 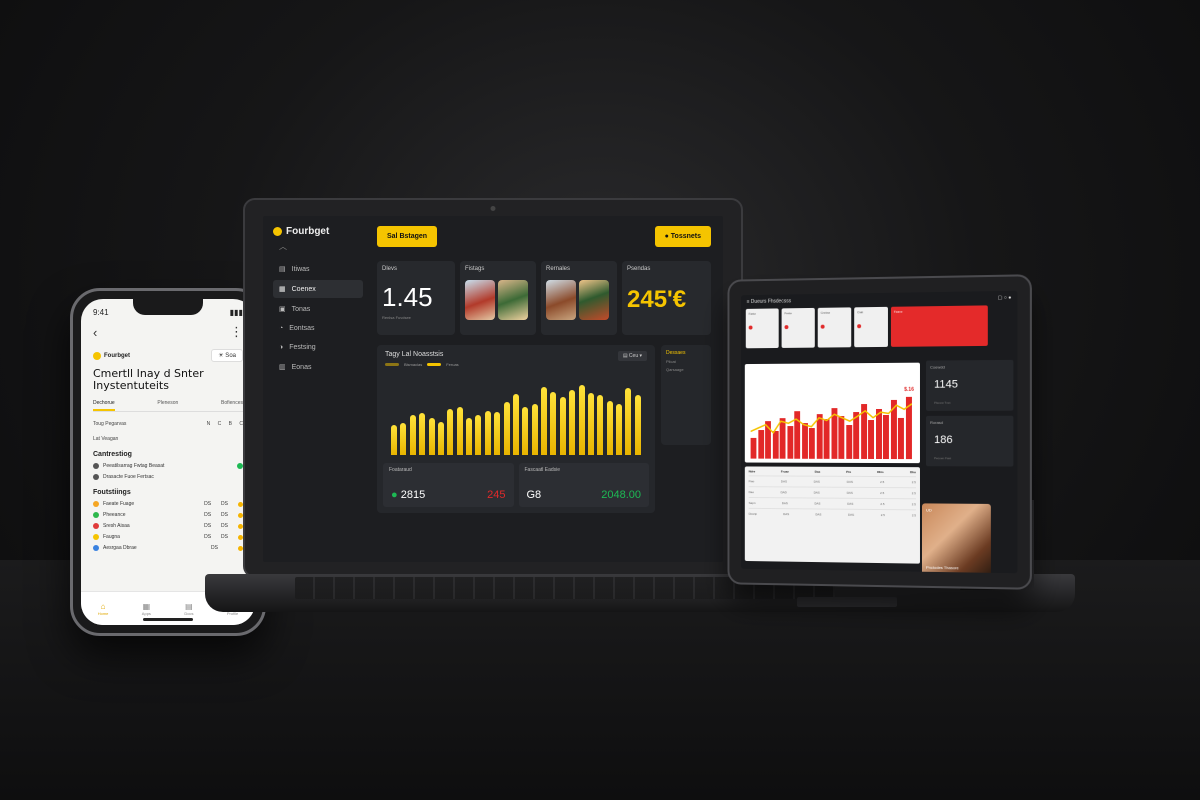 What do you see at coordinates (413, 495) in the screenshot?
I see `stat-value-text: 2815` at bounding box center [413, 495].